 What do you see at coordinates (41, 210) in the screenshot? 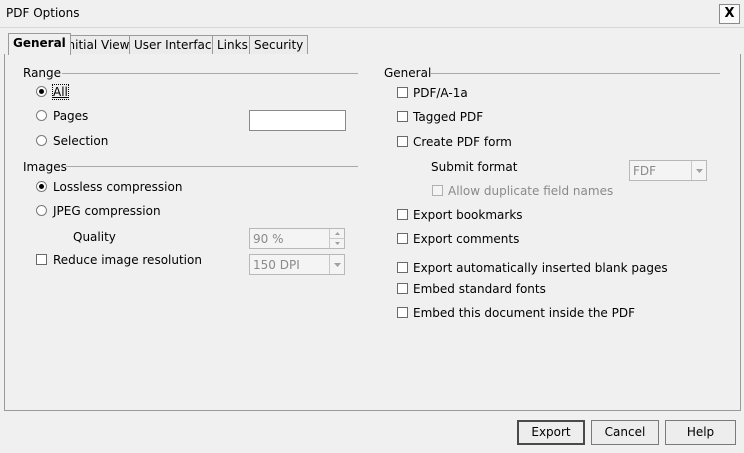
I see `radio-jpeg` at bounding box center [41, 210].